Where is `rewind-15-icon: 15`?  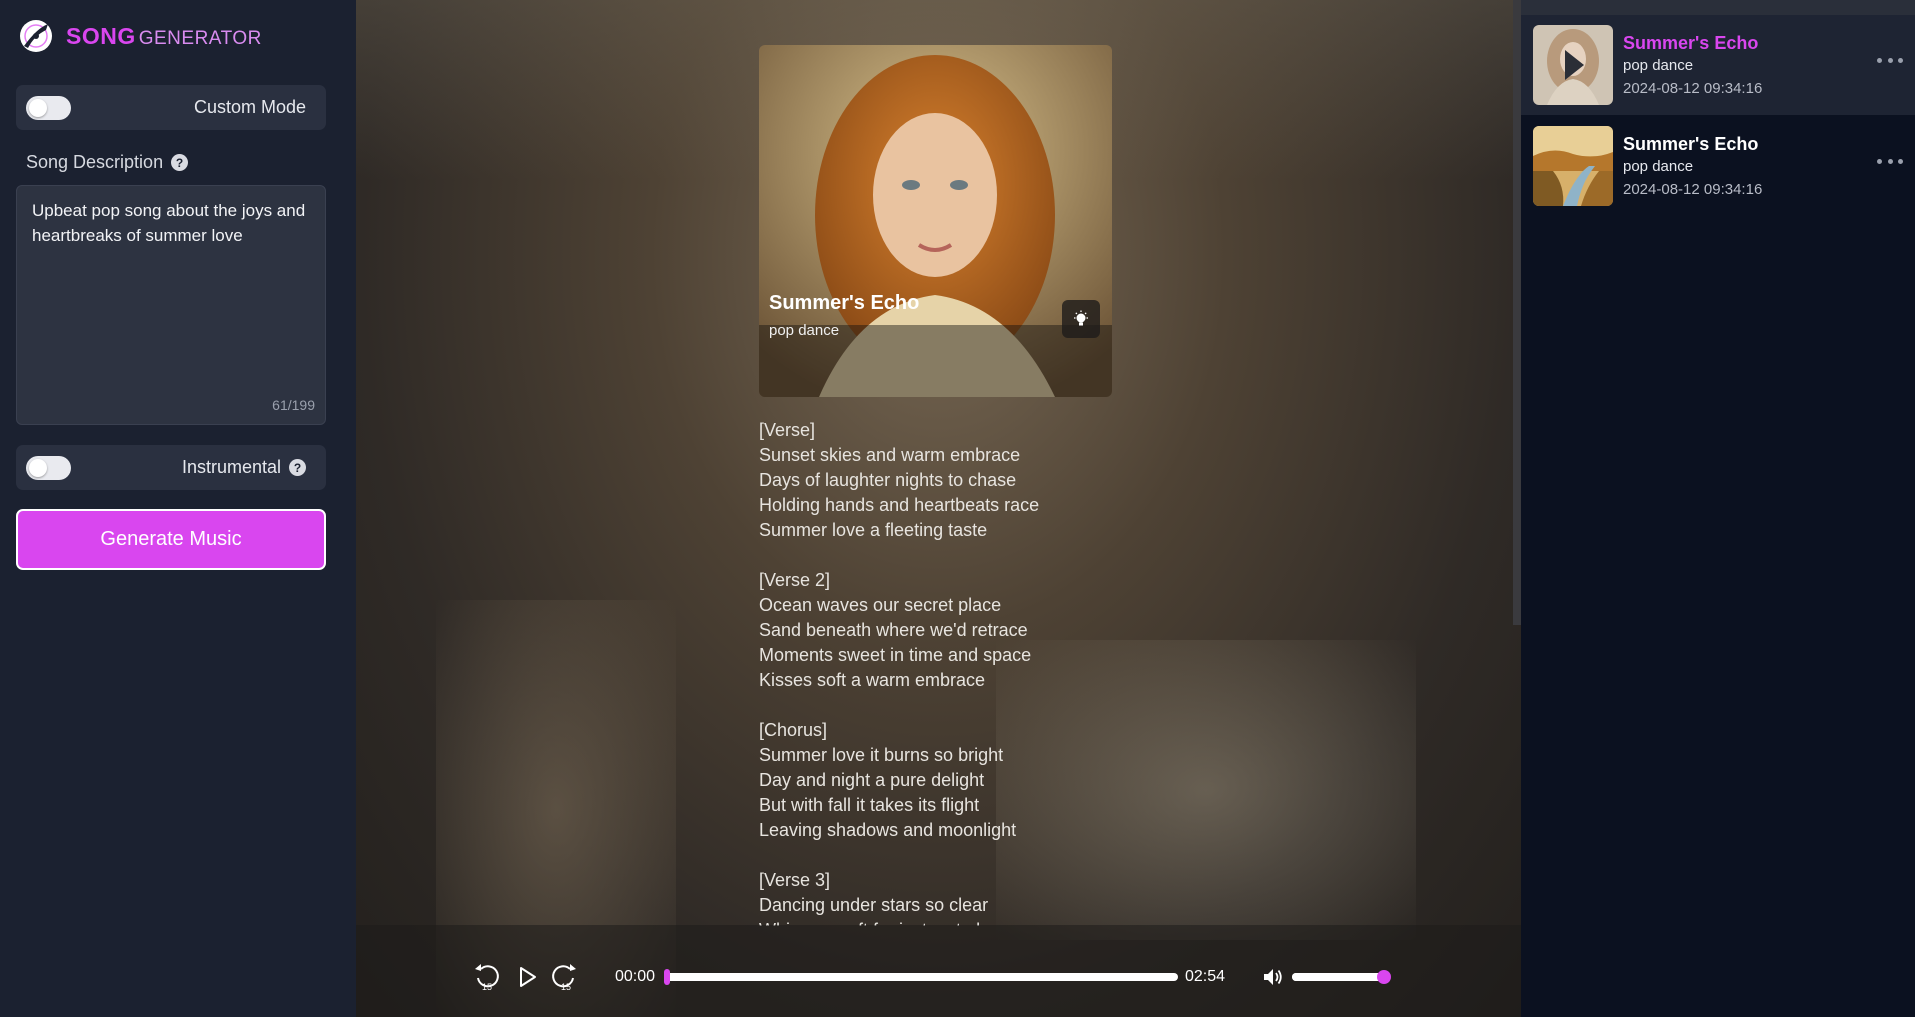
rewind-15-icon: 15 is located at coordinates (487, 977).